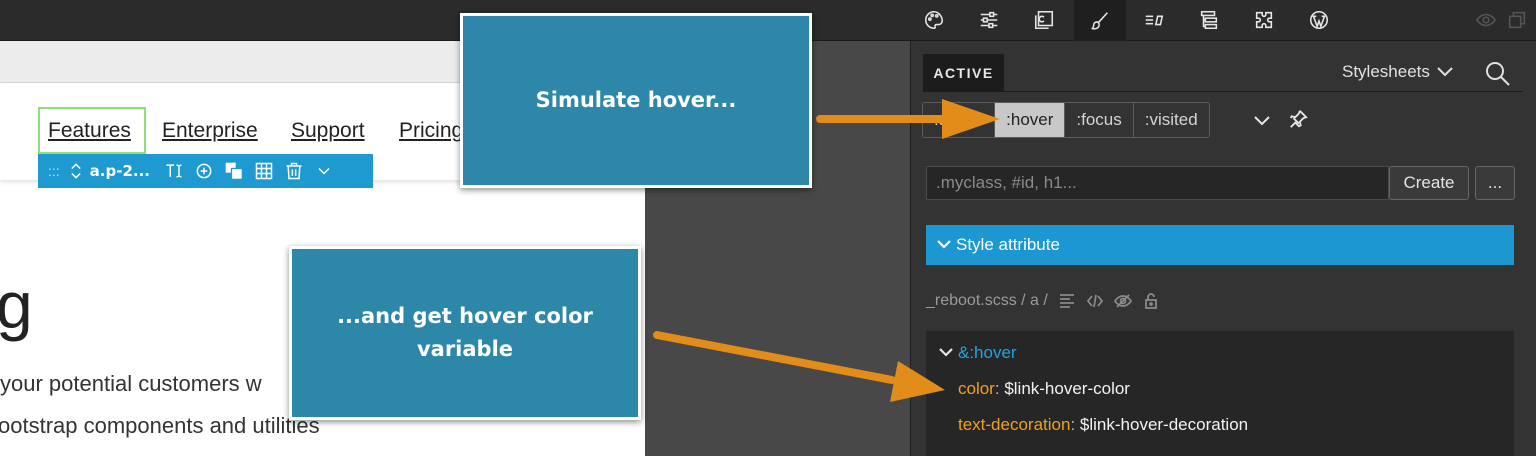 Image resolution: width=1536 pixels, height=456 pixels. What do you see at coordinates (1099, 120) in the screenshot?
I see `state-focus: :focus` at bounding box center [1099, 120].